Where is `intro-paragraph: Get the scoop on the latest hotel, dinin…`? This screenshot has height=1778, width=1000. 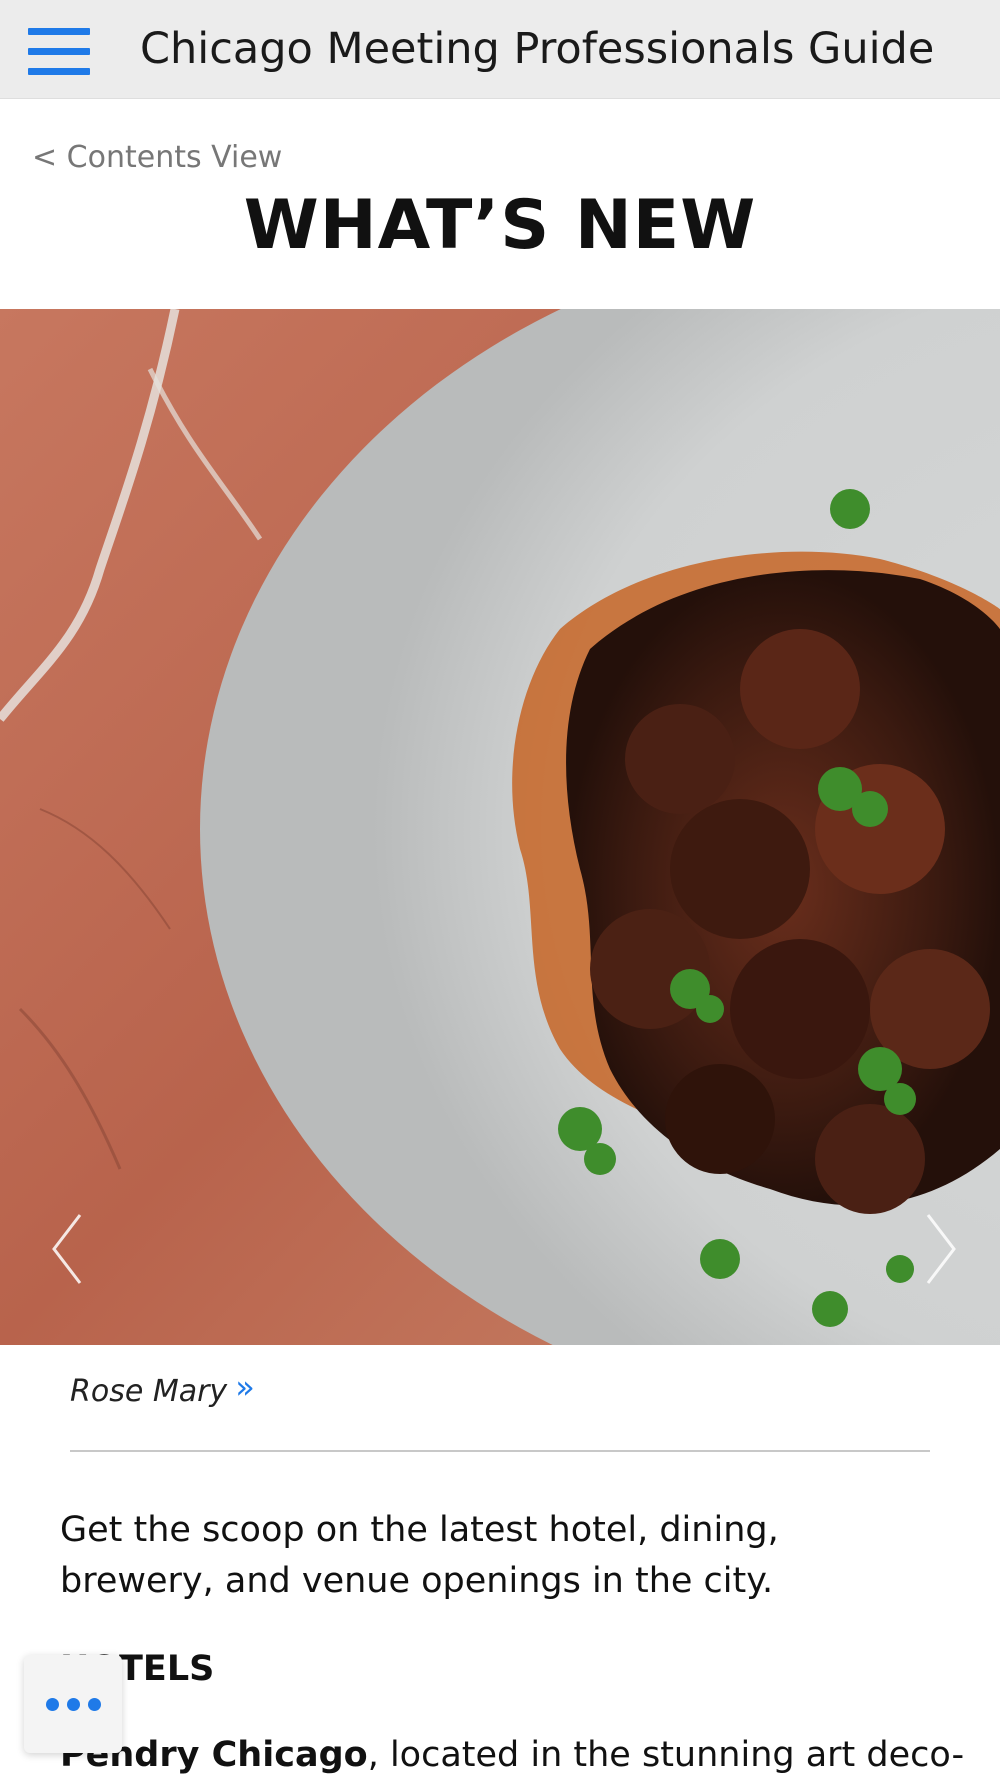 intro-paragraph: Get the scoop on the latest hotel, dinin… is located at coordinates (419, 1555).